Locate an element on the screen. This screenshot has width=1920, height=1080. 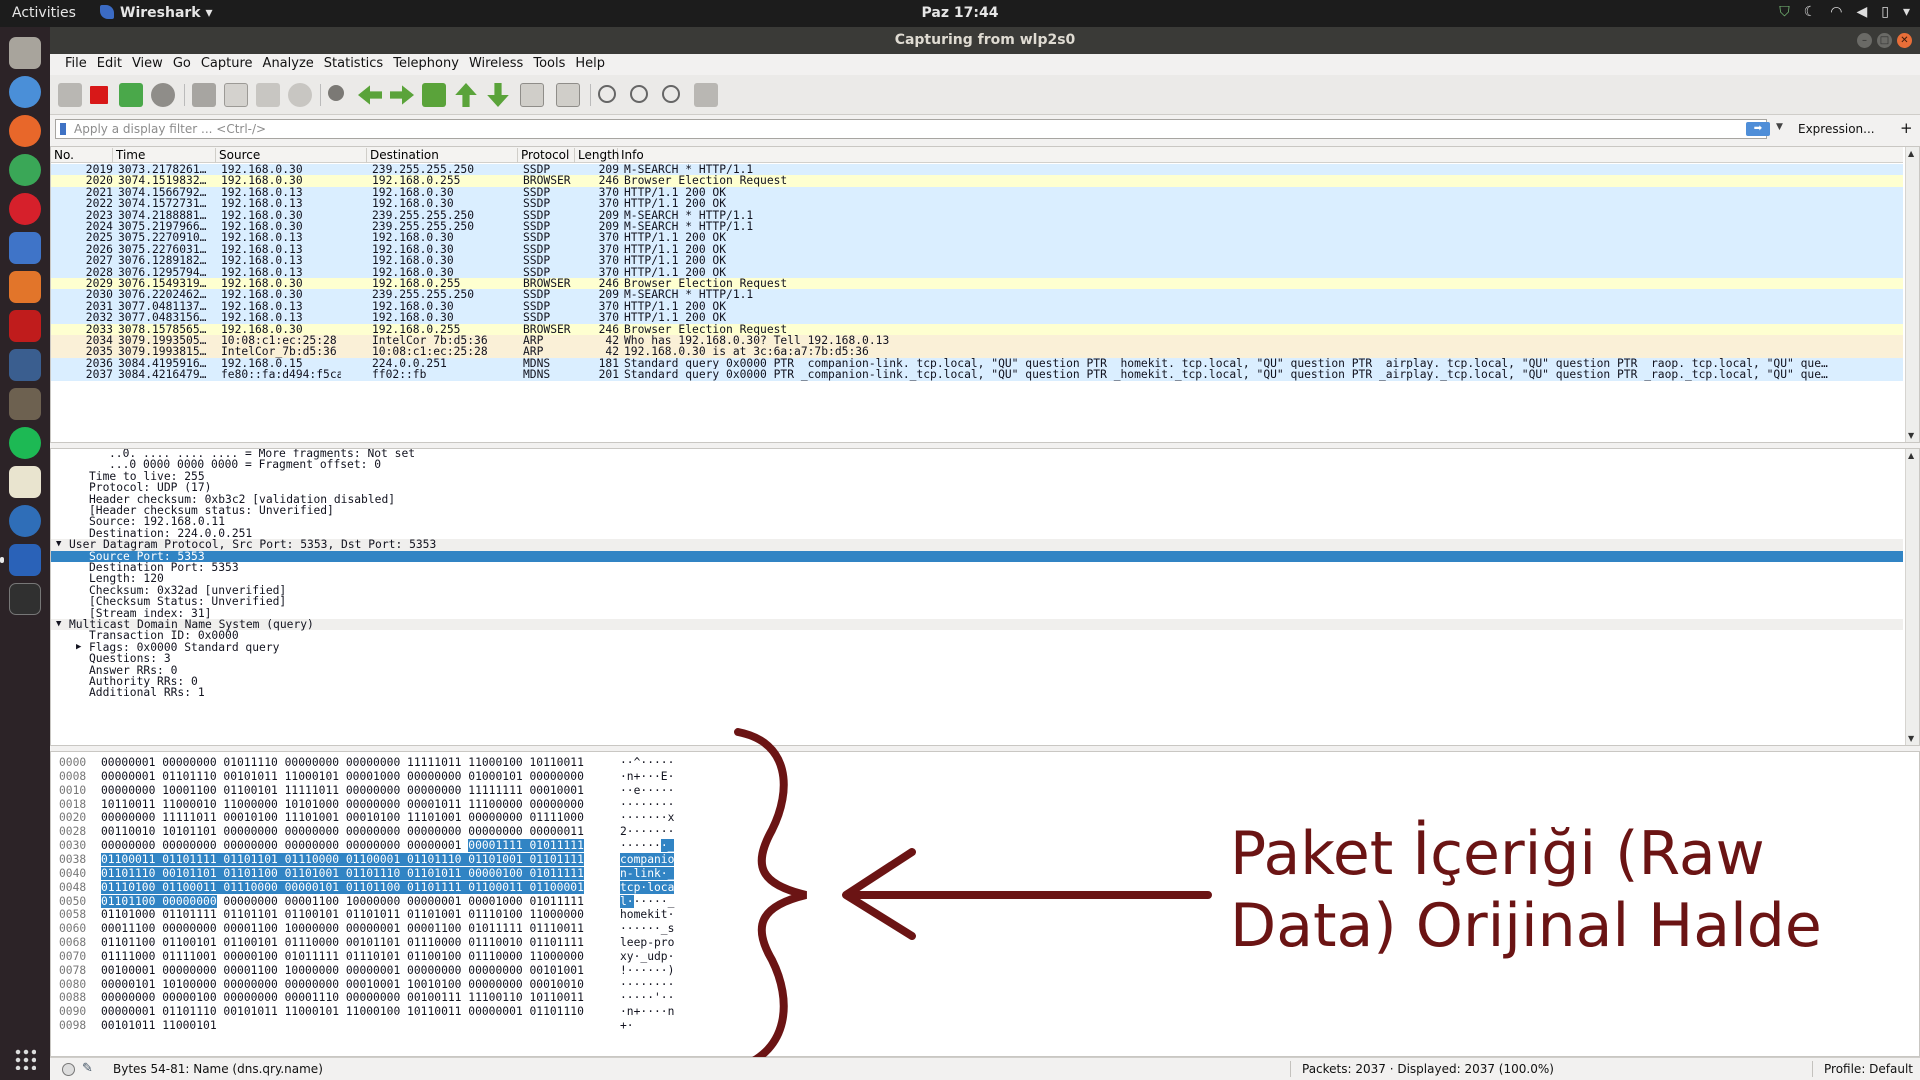
status-field-info: Bytes 54-81: Name (dns.qry.name) is located at coordinates (218, 1069).